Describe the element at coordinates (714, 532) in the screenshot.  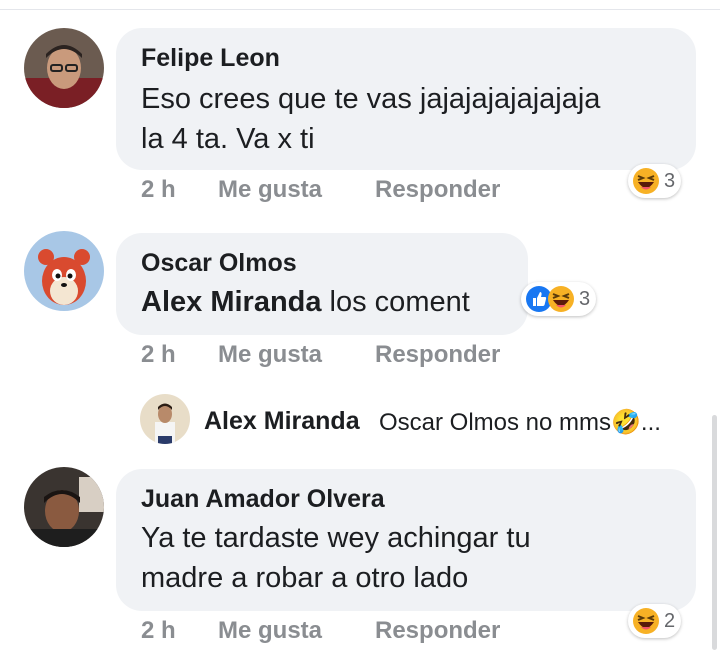
I see `scrollbar` at that location.